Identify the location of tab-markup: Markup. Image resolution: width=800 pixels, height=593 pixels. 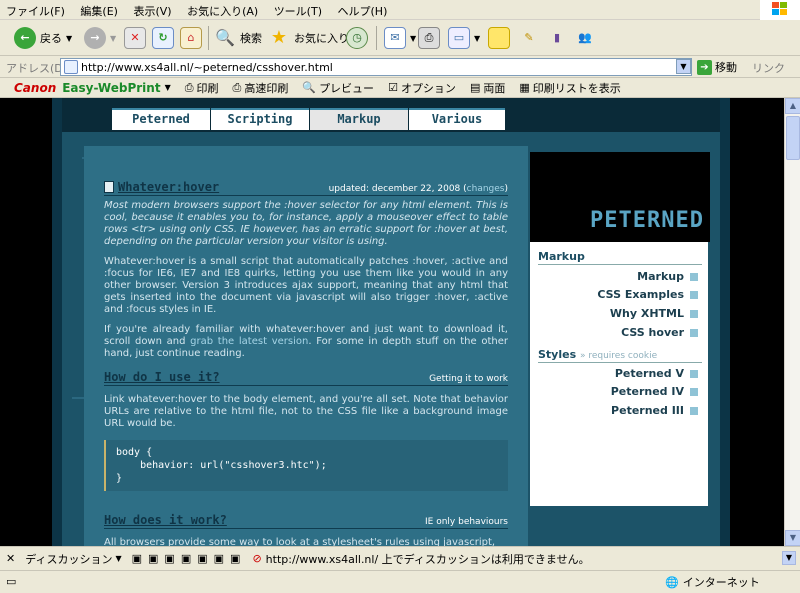
(359, 119).